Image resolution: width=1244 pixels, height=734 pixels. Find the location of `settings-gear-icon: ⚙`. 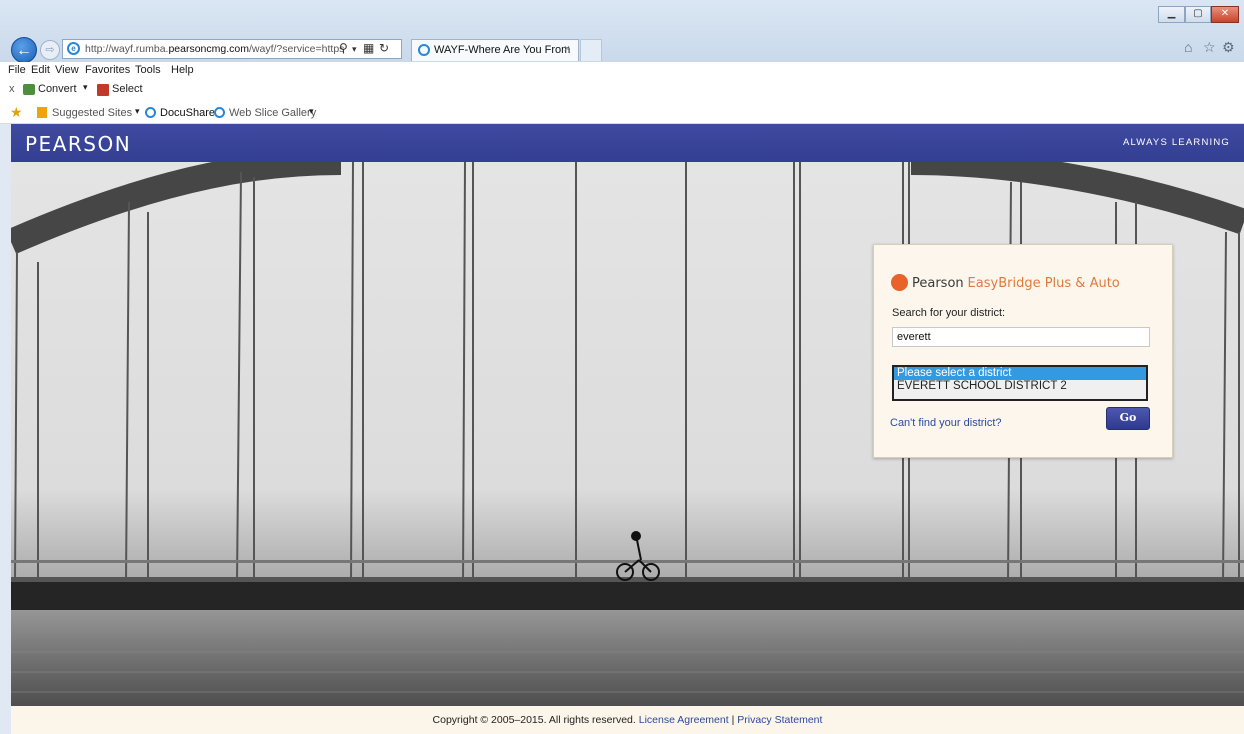

settings-gear-icon: ⚙ is located at coordinates (1228, 47).